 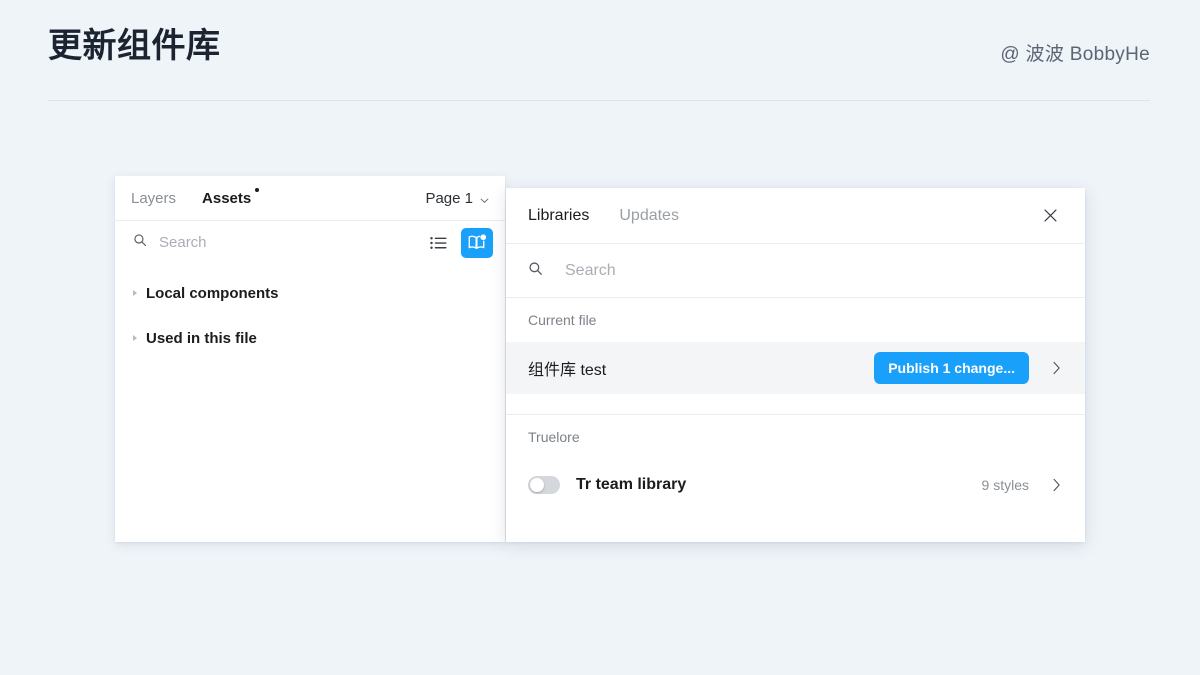 I want to click on assets-search-row: Search, so click(x=310, y=242).